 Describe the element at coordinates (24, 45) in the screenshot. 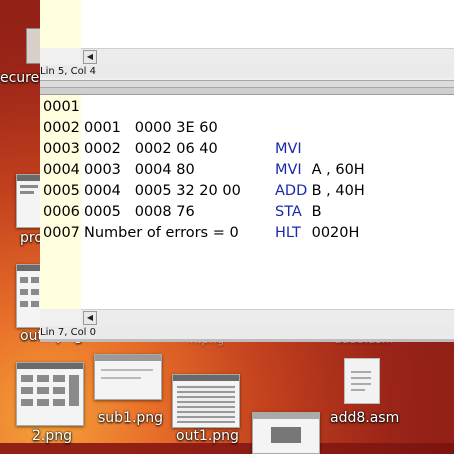

I see `desktop-icon-securefile: ecureB` at that location.